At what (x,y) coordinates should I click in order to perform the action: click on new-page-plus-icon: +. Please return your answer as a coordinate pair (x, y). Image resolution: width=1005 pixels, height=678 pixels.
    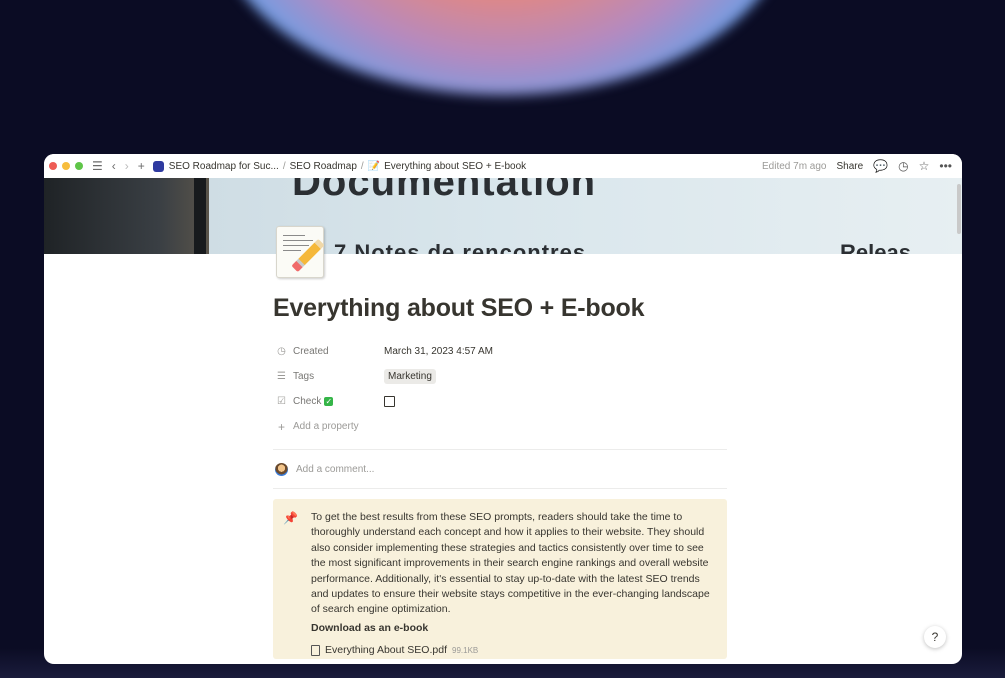
    Looking at the image, I should click on (141, 166).